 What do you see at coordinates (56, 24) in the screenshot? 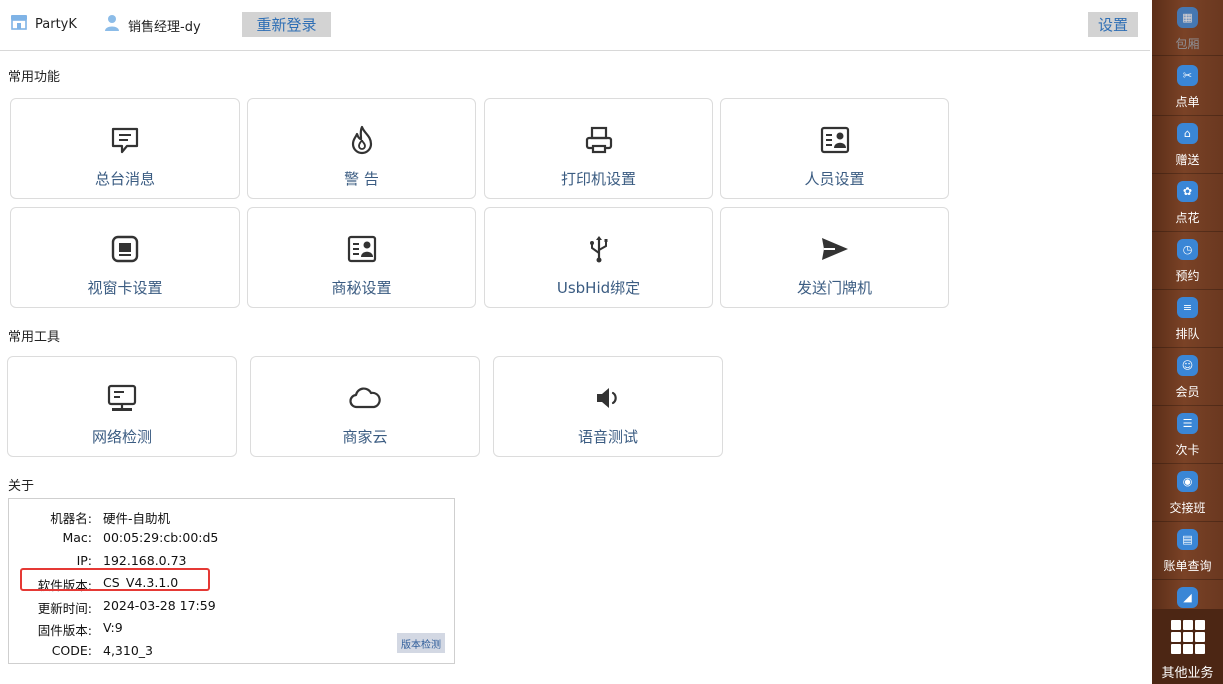
I see `store-name: PartyK` at bounding box center [56, 24].